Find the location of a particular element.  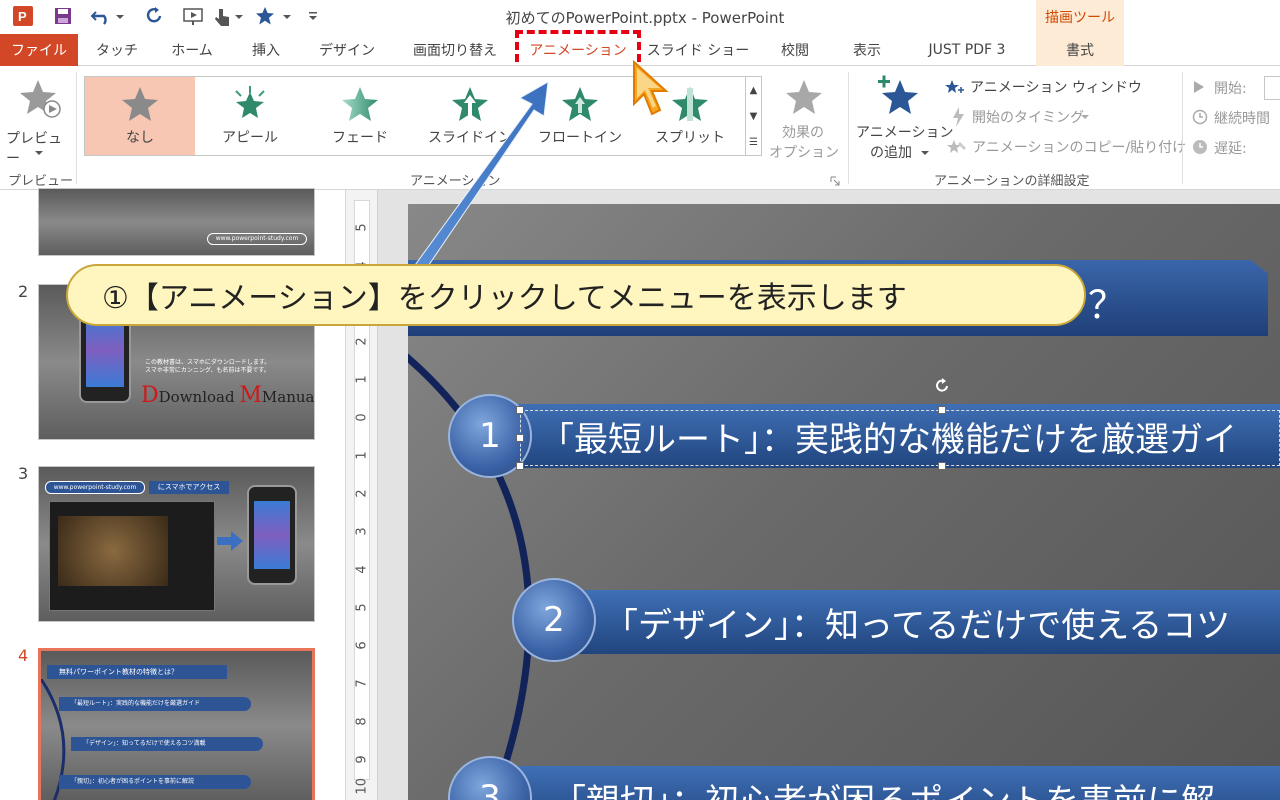

tab-transitions: 画面切り替え is located at coordinates (455, 50).